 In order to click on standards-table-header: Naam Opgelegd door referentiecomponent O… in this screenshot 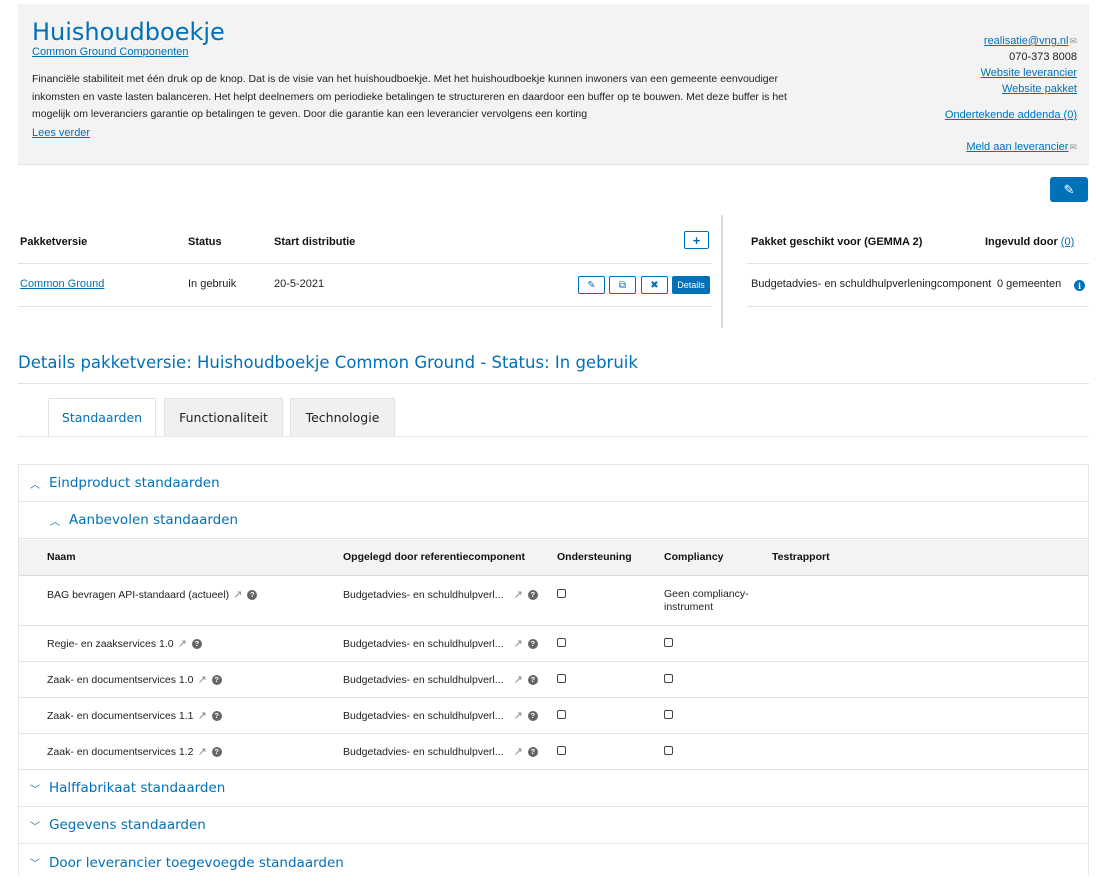, I will do `click(553, 558)`.